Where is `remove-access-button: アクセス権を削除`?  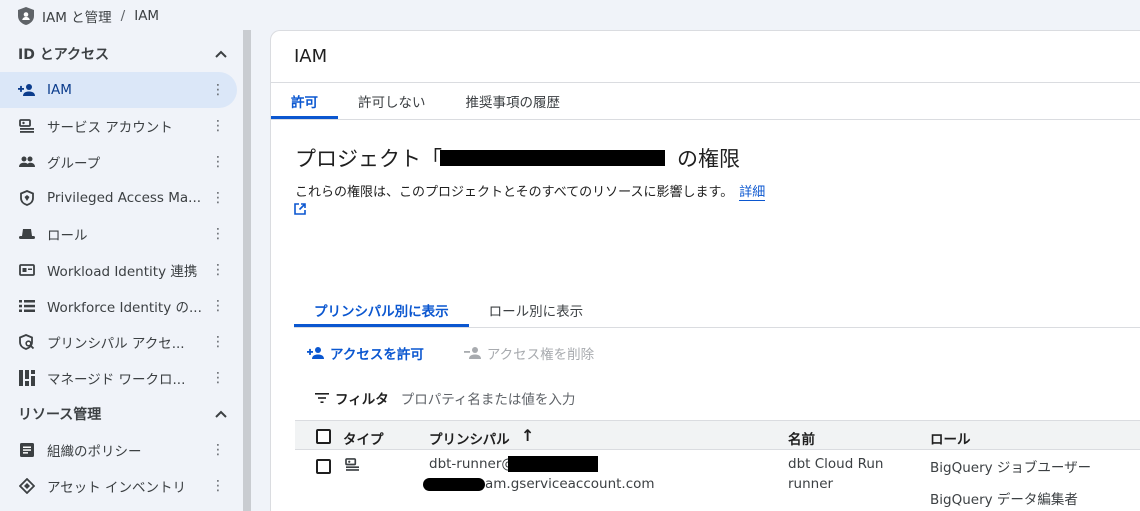
remove-access-button: アクセス権を削除 is located at coordinates (529, 353).